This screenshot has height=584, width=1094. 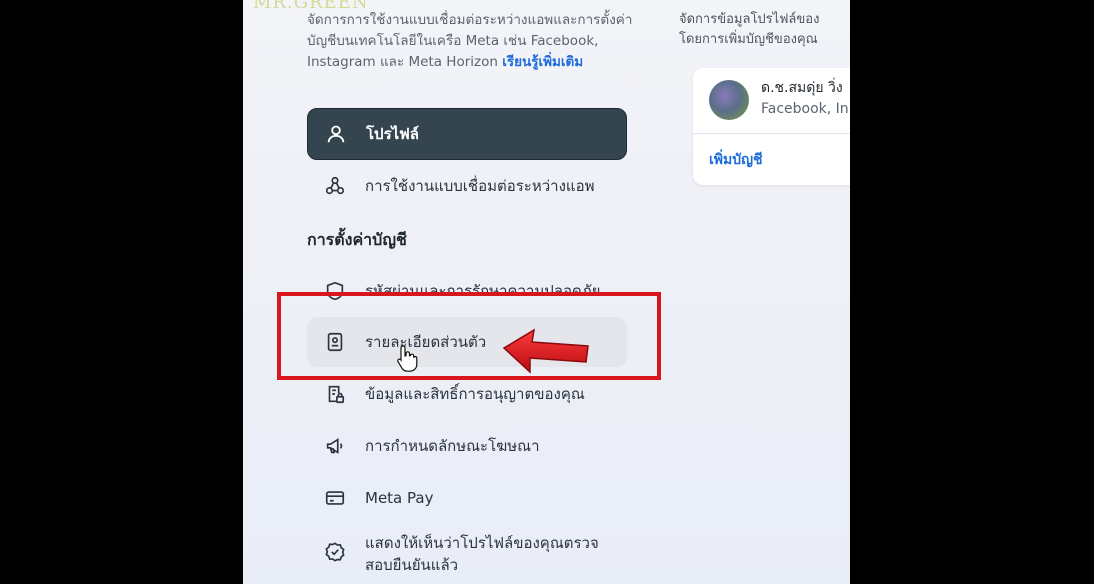 I want to click on verified-badge-icon, so click(x=335, y=552).